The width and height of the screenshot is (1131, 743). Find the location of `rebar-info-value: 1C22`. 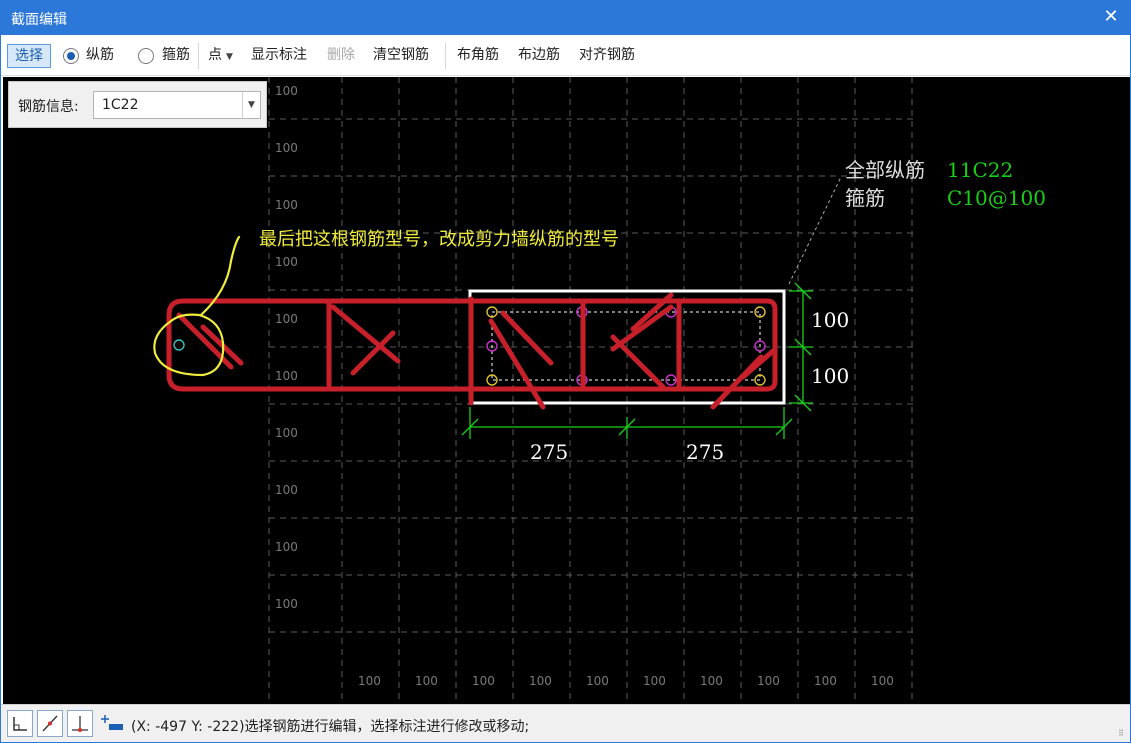

rebar-info-value: 1C22 is located at coordinates (120, 105).